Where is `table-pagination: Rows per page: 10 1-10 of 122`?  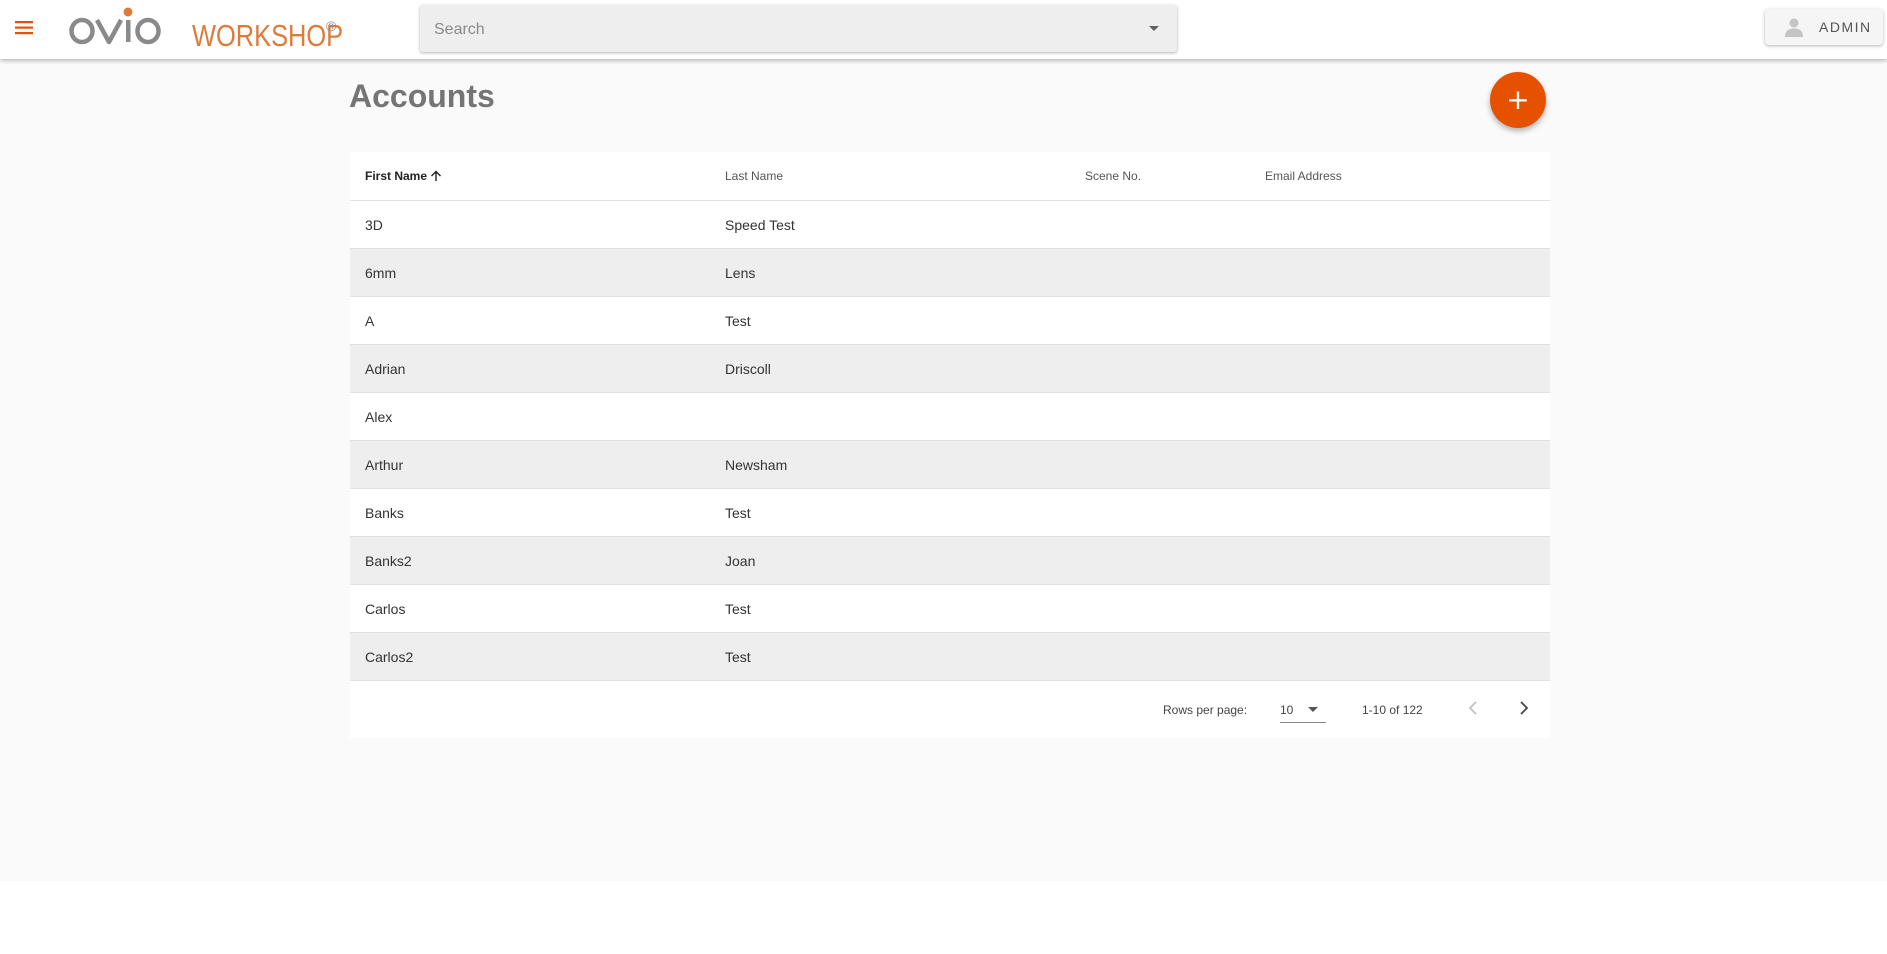 table-pagination: Rows per page: 10 1-10 of 122 is located at coordinates (950, 709).